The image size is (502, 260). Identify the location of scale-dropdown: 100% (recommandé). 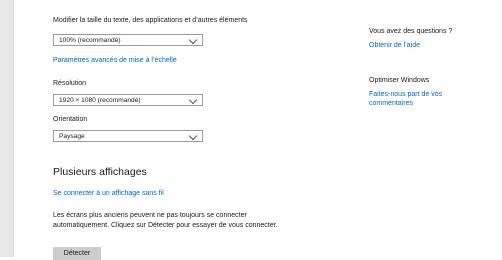
(128, 40).